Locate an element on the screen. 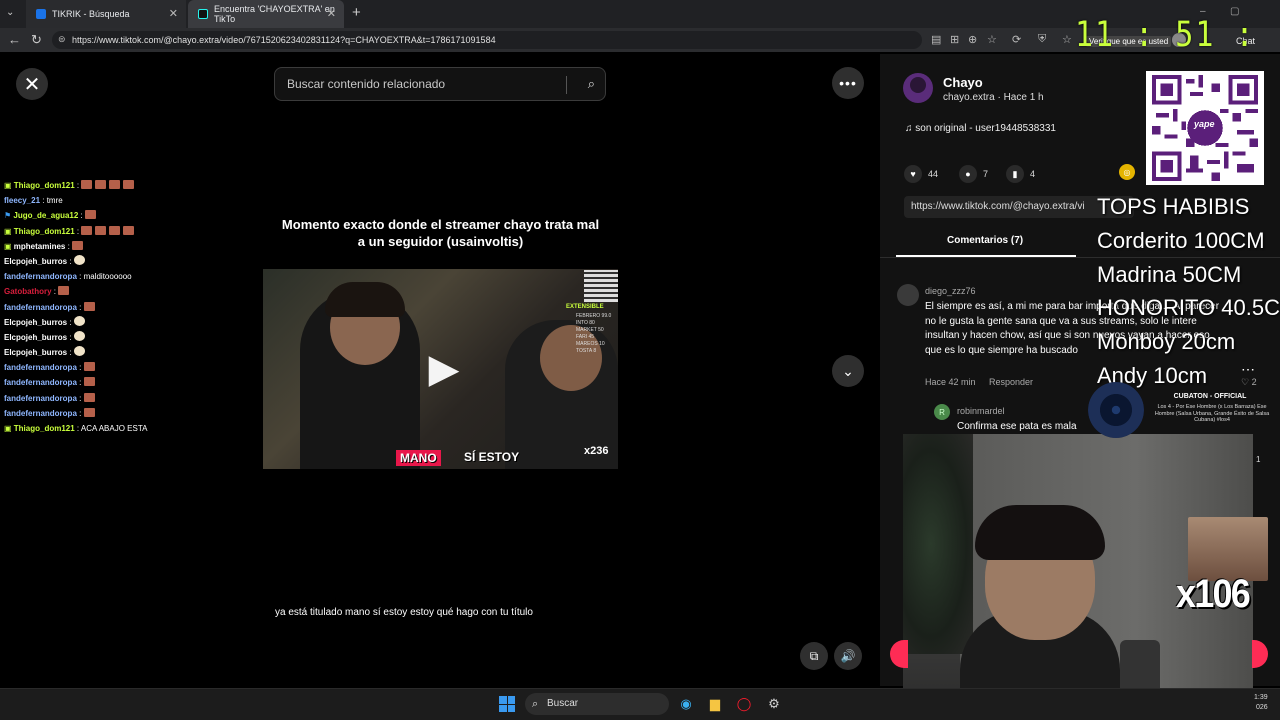 Image resolution: width=1280 pixels, height=720 pixels. reply-username: robinmardel is located at coordinates (981, 411).